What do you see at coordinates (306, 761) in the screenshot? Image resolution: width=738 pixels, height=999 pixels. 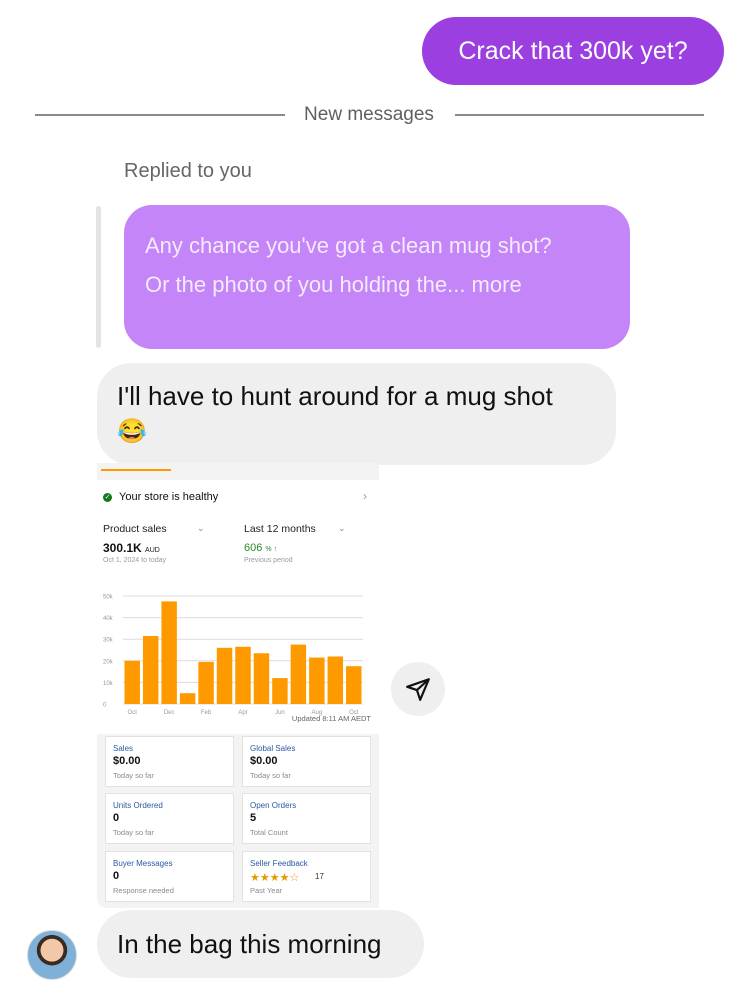 I see `metric-card: Global Sales $0.00 Today so far` at bounding box center [306, 761].